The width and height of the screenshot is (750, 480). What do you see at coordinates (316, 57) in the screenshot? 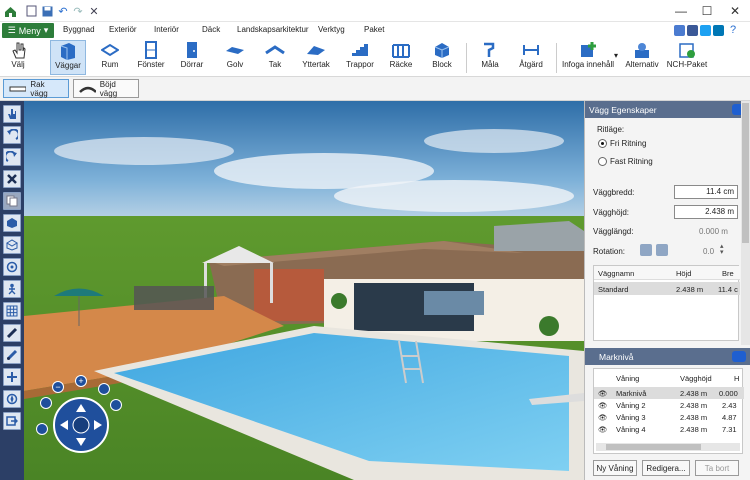
I see `roof-button: Yttertak` at bounding box center [316, 57].